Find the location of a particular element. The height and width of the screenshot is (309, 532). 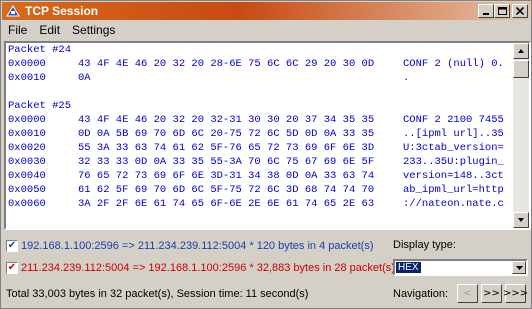

packet-separator is located at coordinates (260, 92).